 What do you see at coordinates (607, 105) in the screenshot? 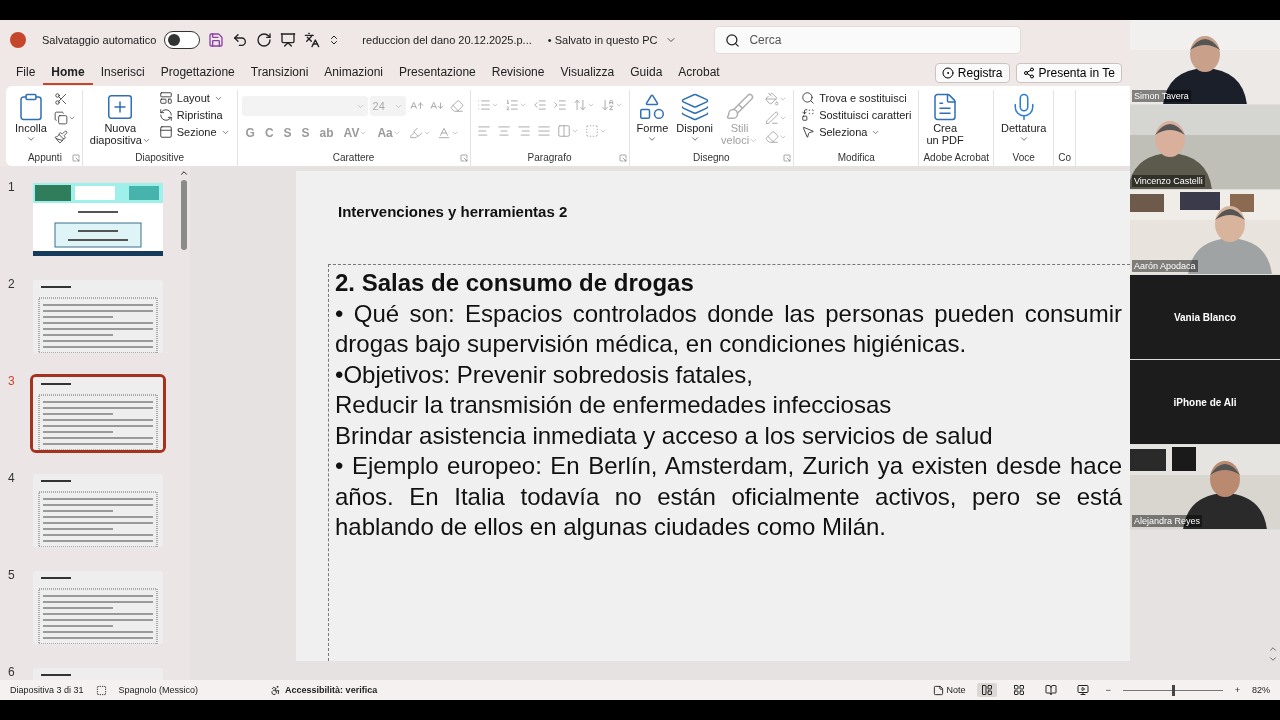
I see `text-direction-icon` at bounding box center [607, 105].